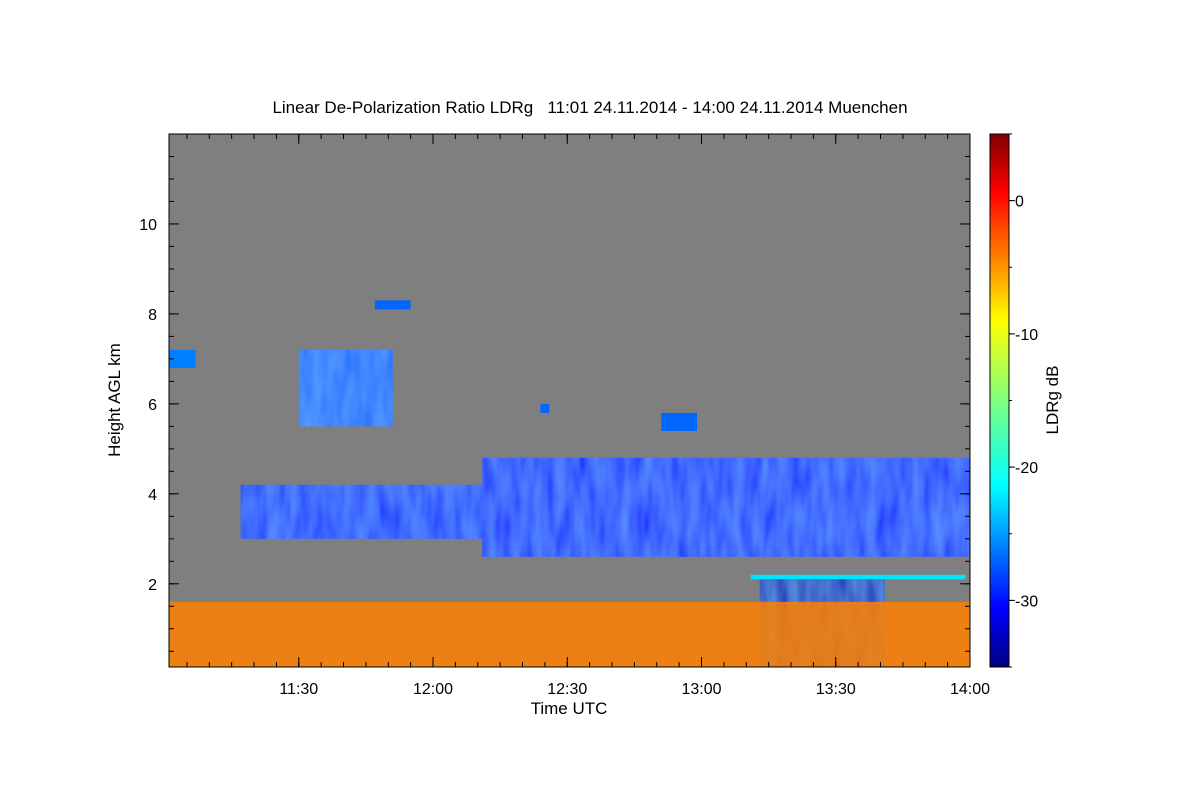 The image size is (1200, 800). What do you see at coordinates (152, 405) in the screenshot?
I see `y-tick-label: 6` at bounding box center [152, 405].